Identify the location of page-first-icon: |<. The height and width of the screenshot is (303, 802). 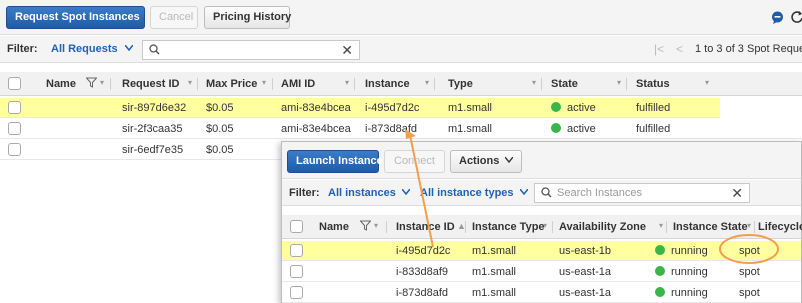
(659, 49).